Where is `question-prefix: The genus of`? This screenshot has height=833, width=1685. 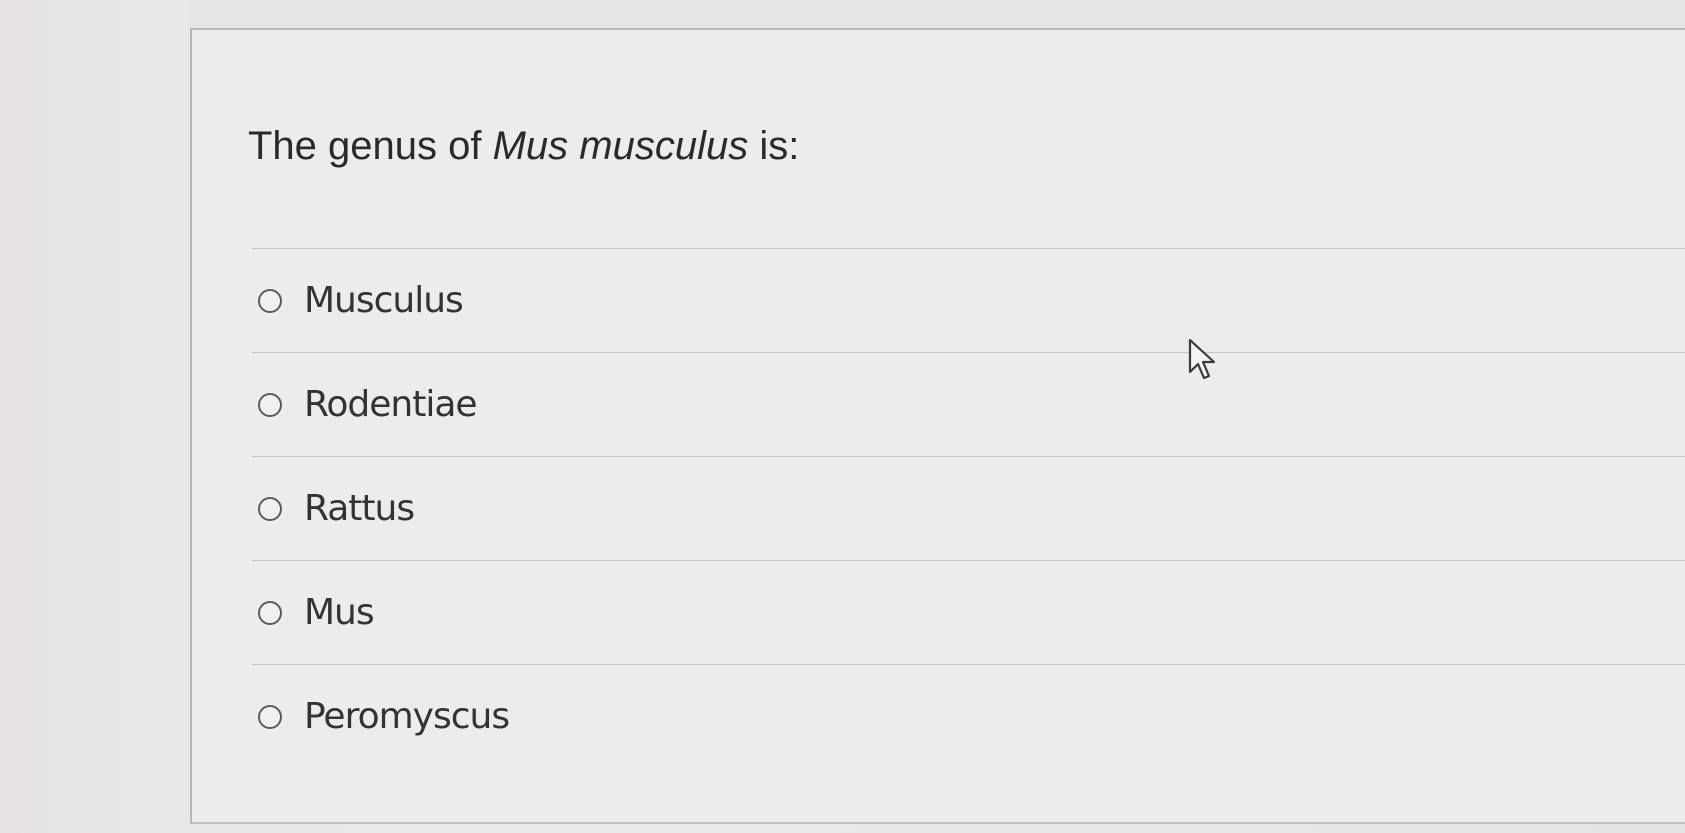
question-prefix: The genus of is located at coordinates (370, 146).